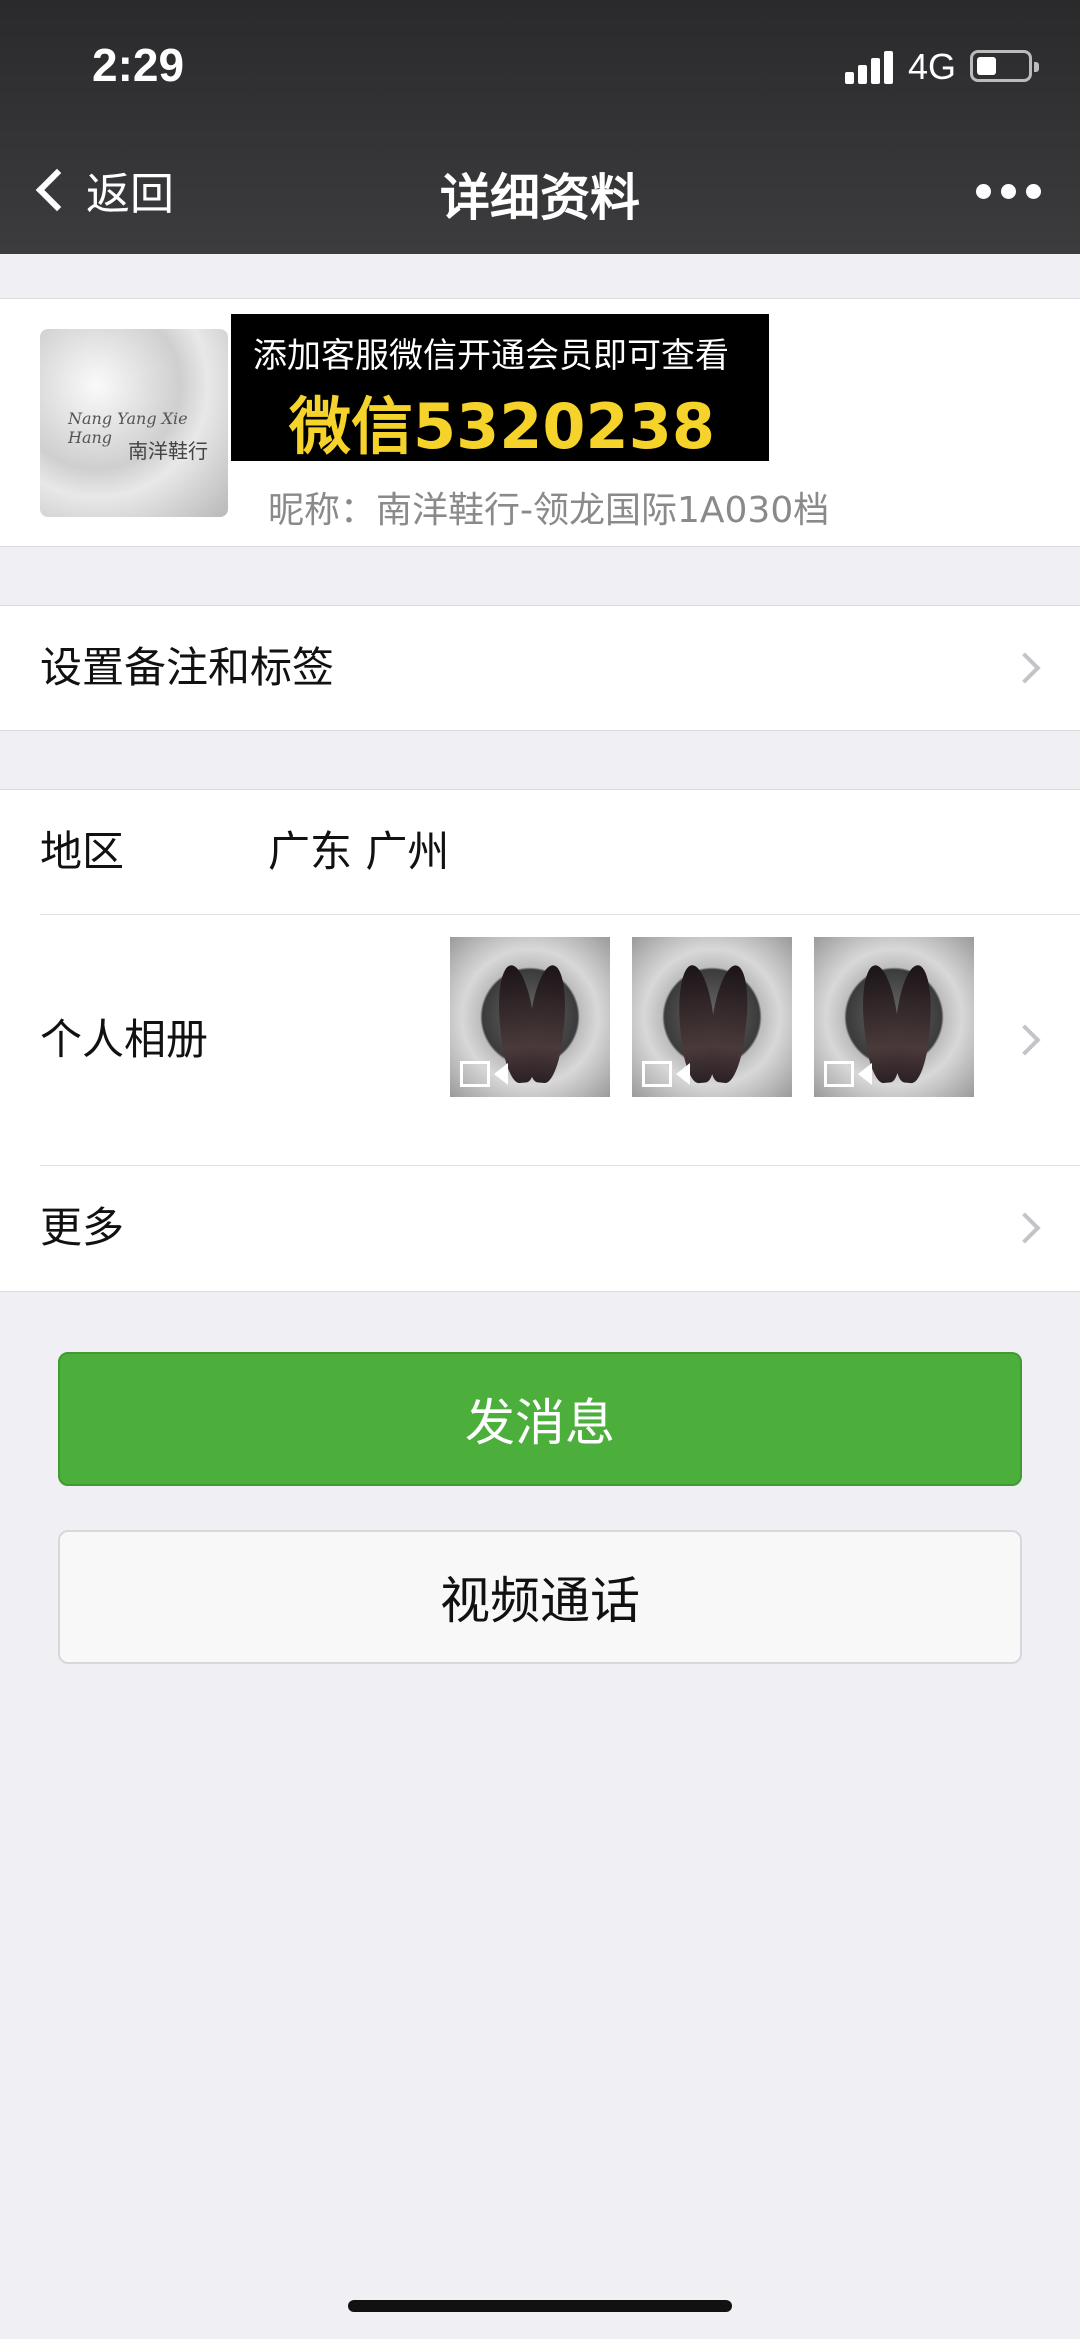  Describe the element at coordinates (491, 356) in the screenshot. I see `promo-line1: 添加客服微信开通会员即可查看` at that location.